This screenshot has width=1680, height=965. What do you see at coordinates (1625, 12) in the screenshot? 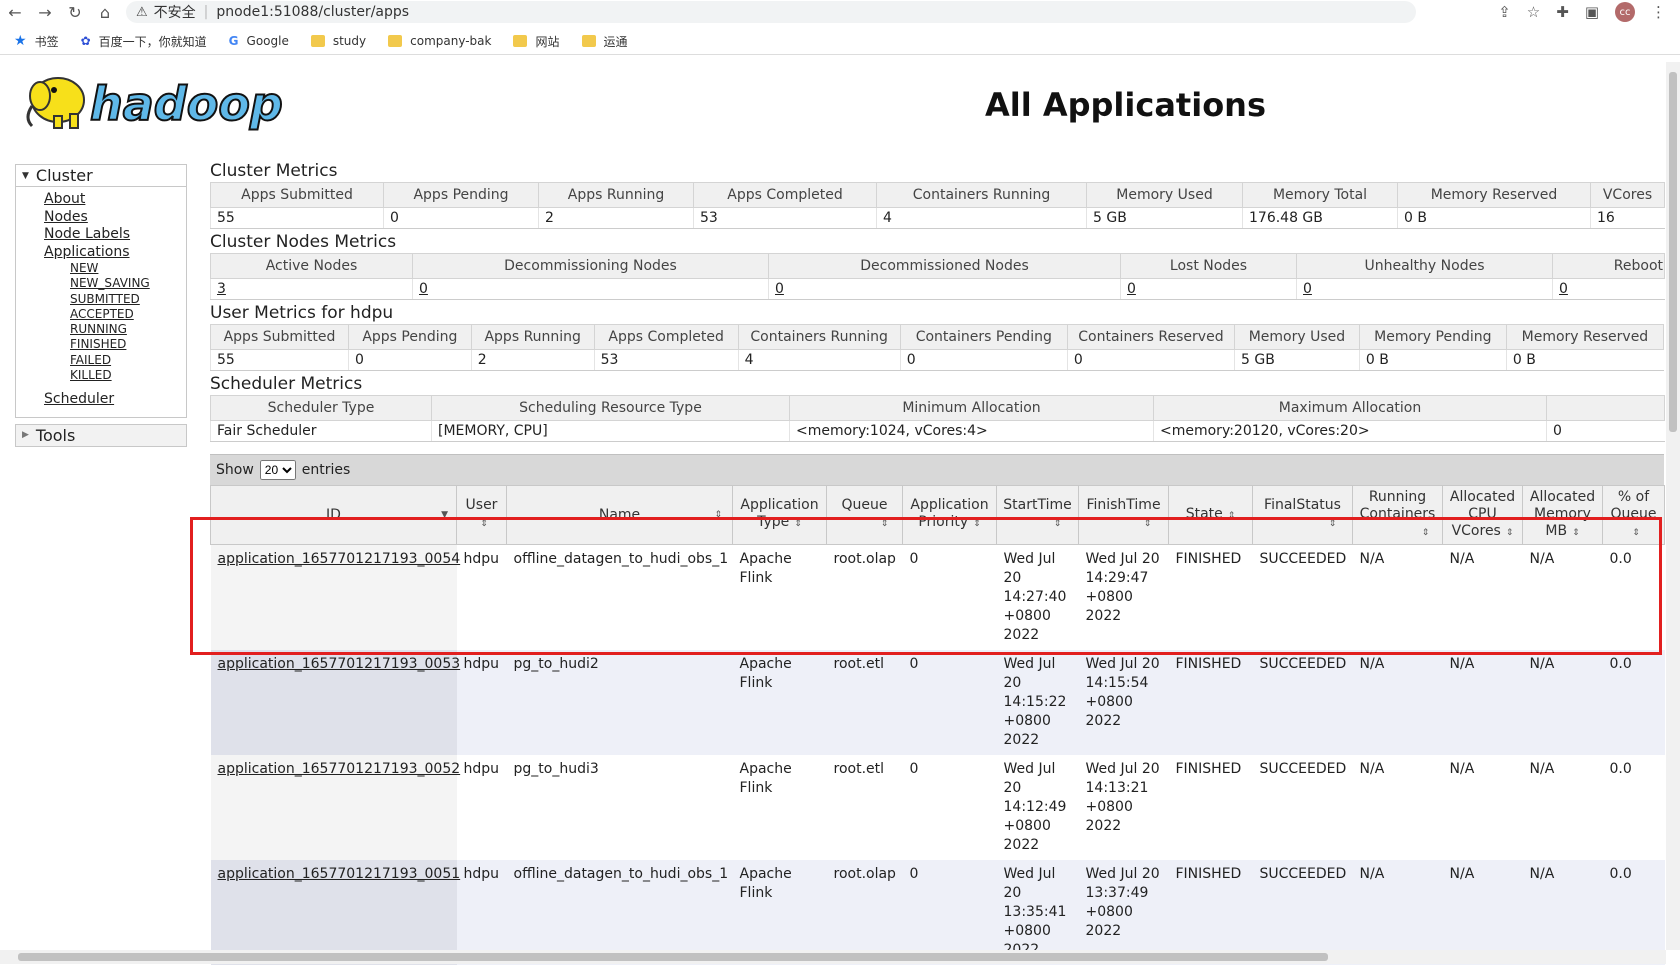
I see `profile-avatar: cc` at bounding box center [1625, 12].